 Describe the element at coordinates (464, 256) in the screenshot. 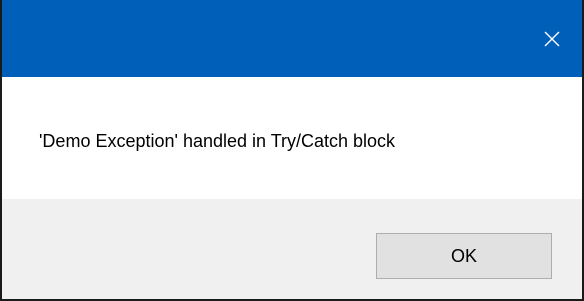

I see `ok-button: OK` at that location.